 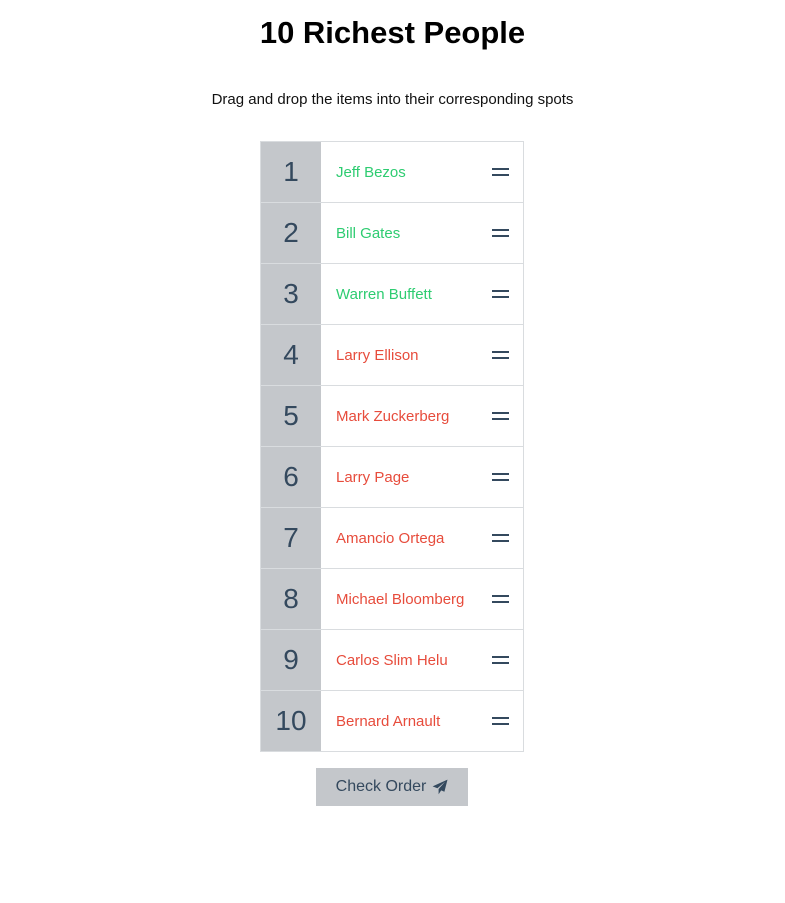 I want to click on rank-number: 4, so click(x=291, y=355).